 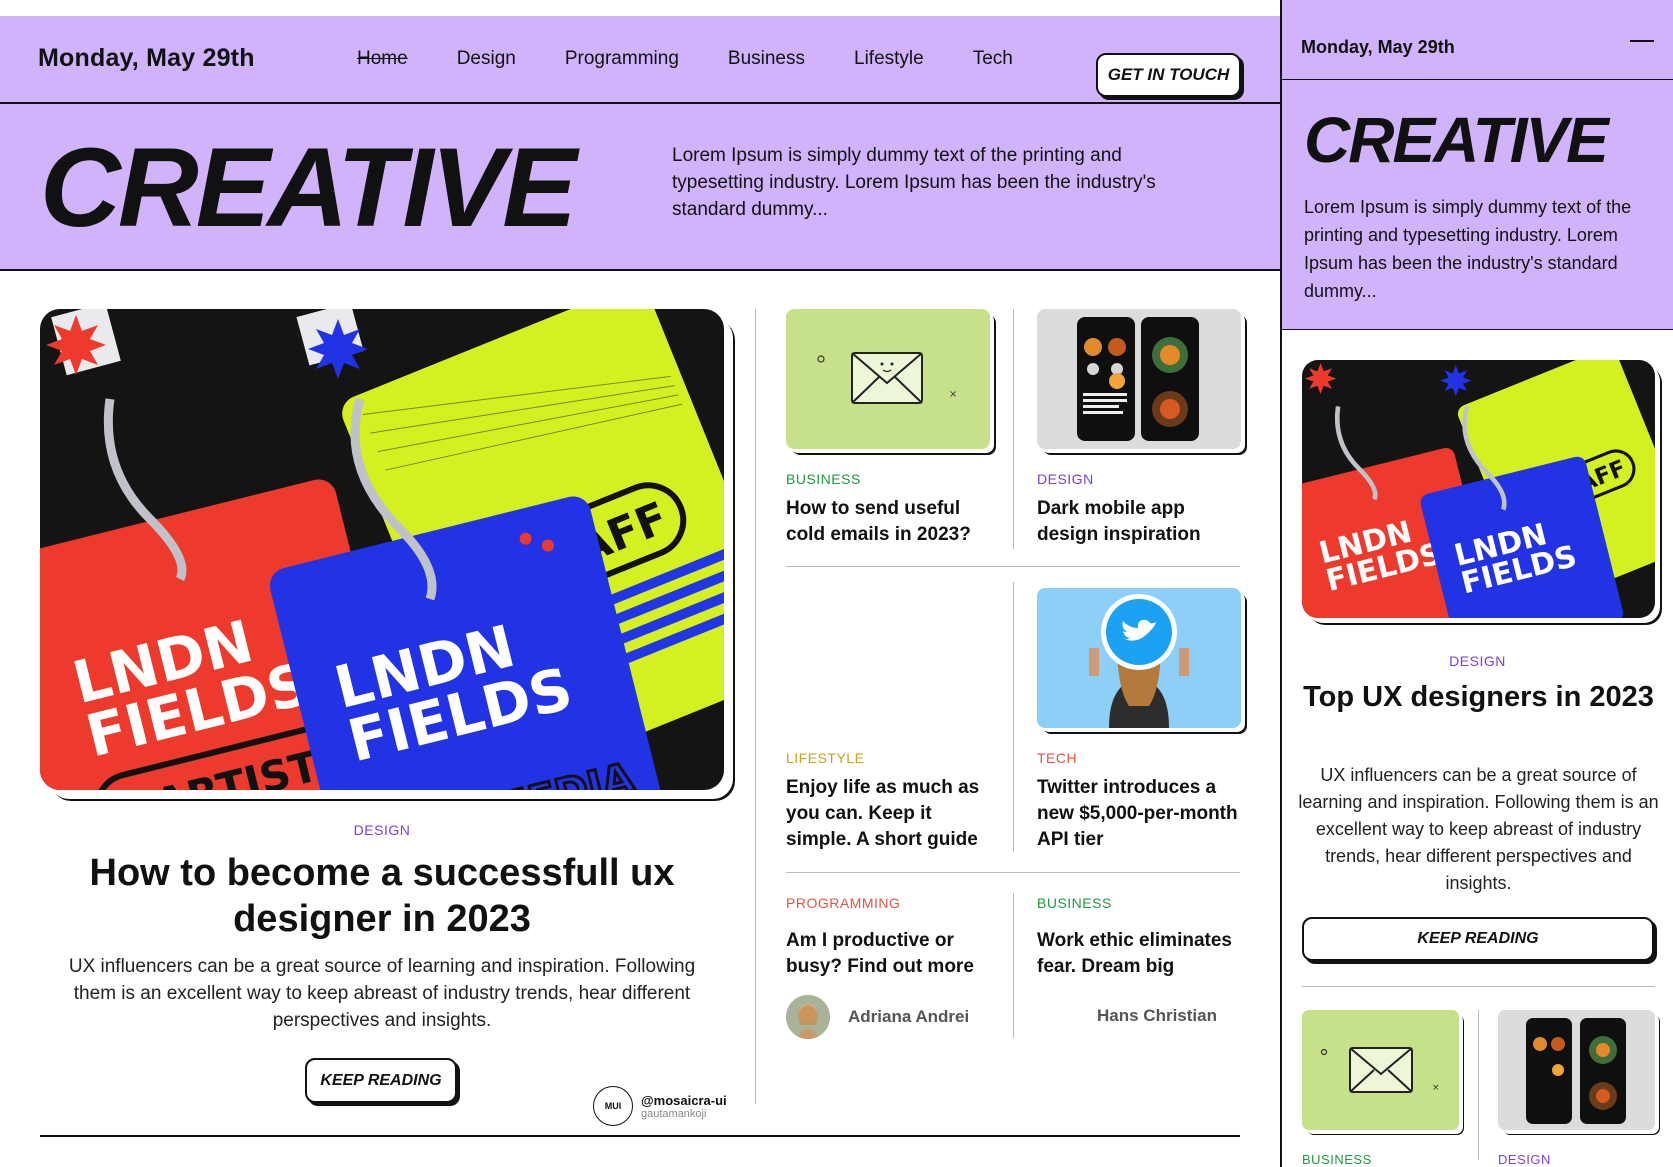 I want to click on author-credit: MUI @mosaicra-ui gautamankoji, so click(x=660, y=1106).